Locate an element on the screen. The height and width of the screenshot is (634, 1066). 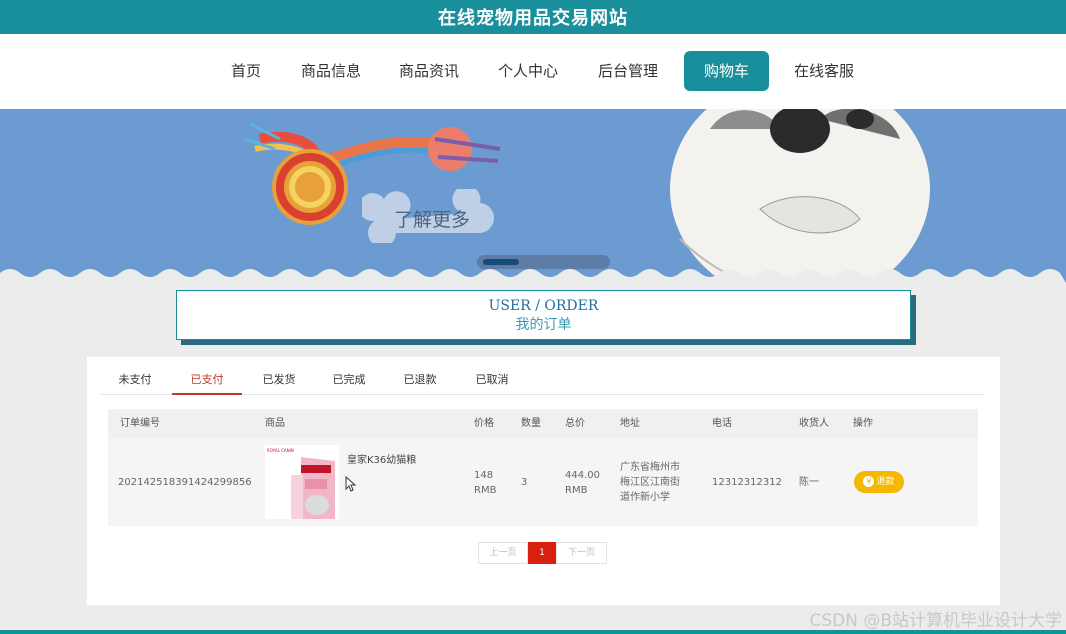
slider-active-dot is located at coordinates (501, 262).